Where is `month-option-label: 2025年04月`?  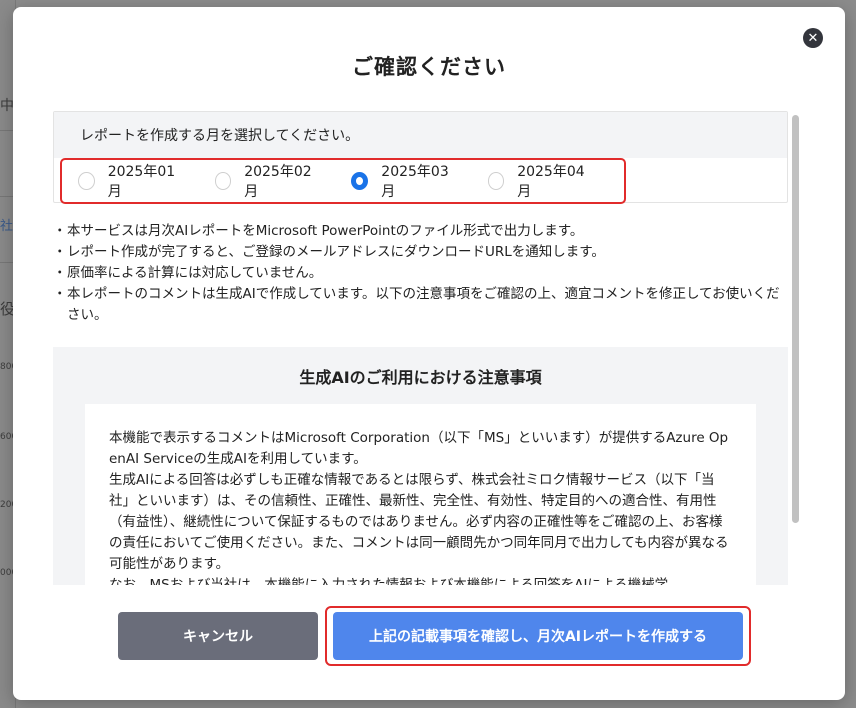 month-option-label: 2025年04月 is located at coordinates (551, 182).